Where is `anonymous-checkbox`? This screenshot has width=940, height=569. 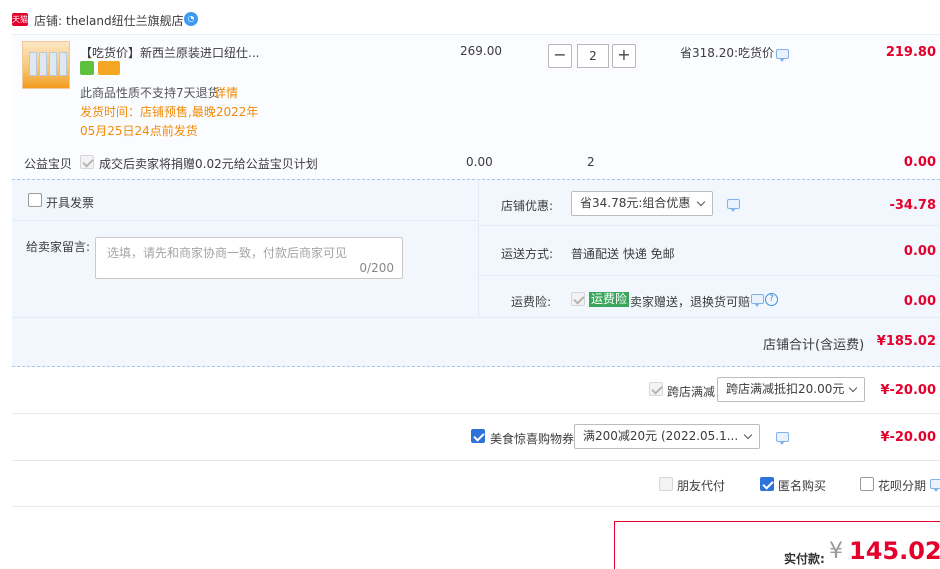
anonymous-checkbox is located at coordinates (767, 484).